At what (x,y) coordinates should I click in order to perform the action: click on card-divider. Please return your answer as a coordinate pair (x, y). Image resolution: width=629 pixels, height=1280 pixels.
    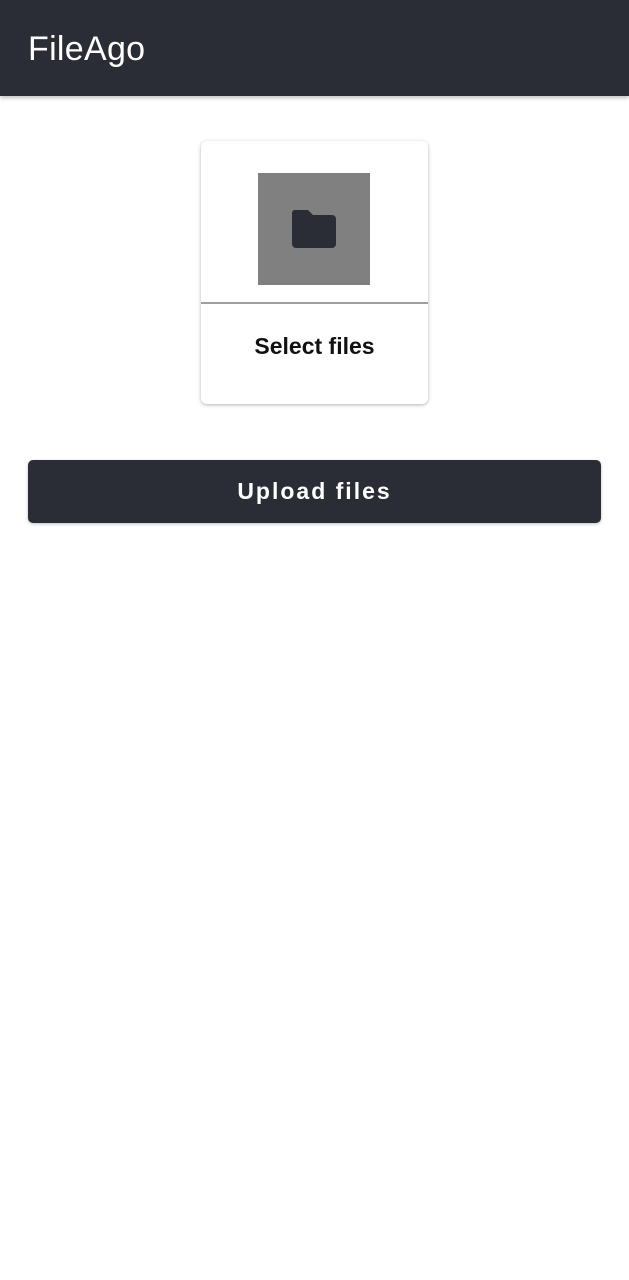
    Looking at the image, I should click on (314, 303).